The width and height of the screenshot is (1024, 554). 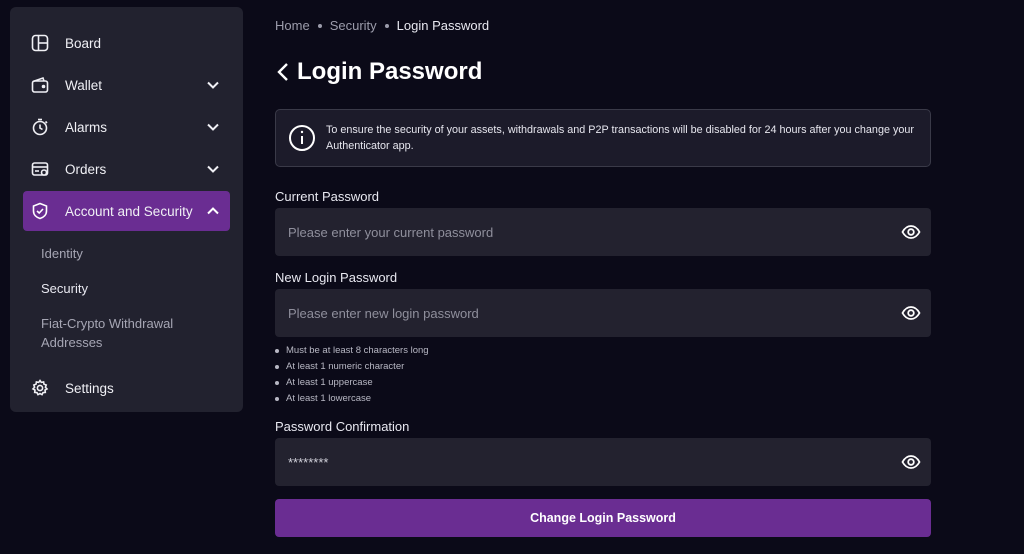 What do you see at coordinates (126, 85) in the screenshot?
I see `sidebar-item-wallet: Wallet` at bounding box center [126, 85].